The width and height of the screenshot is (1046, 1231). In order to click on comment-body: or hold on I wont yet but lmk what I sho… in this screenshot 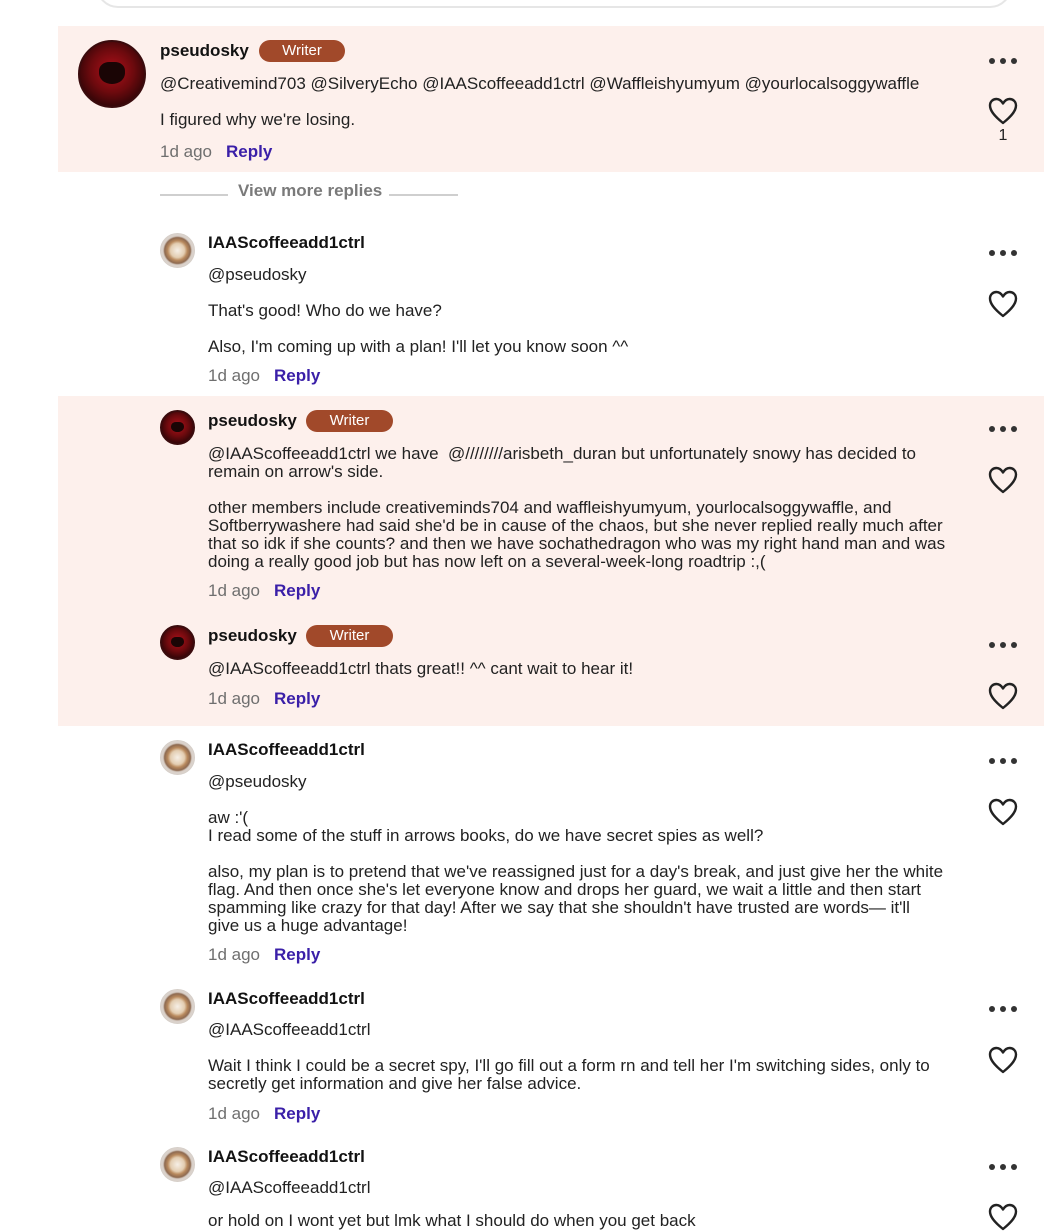, I will do `click(452, 1220)`.